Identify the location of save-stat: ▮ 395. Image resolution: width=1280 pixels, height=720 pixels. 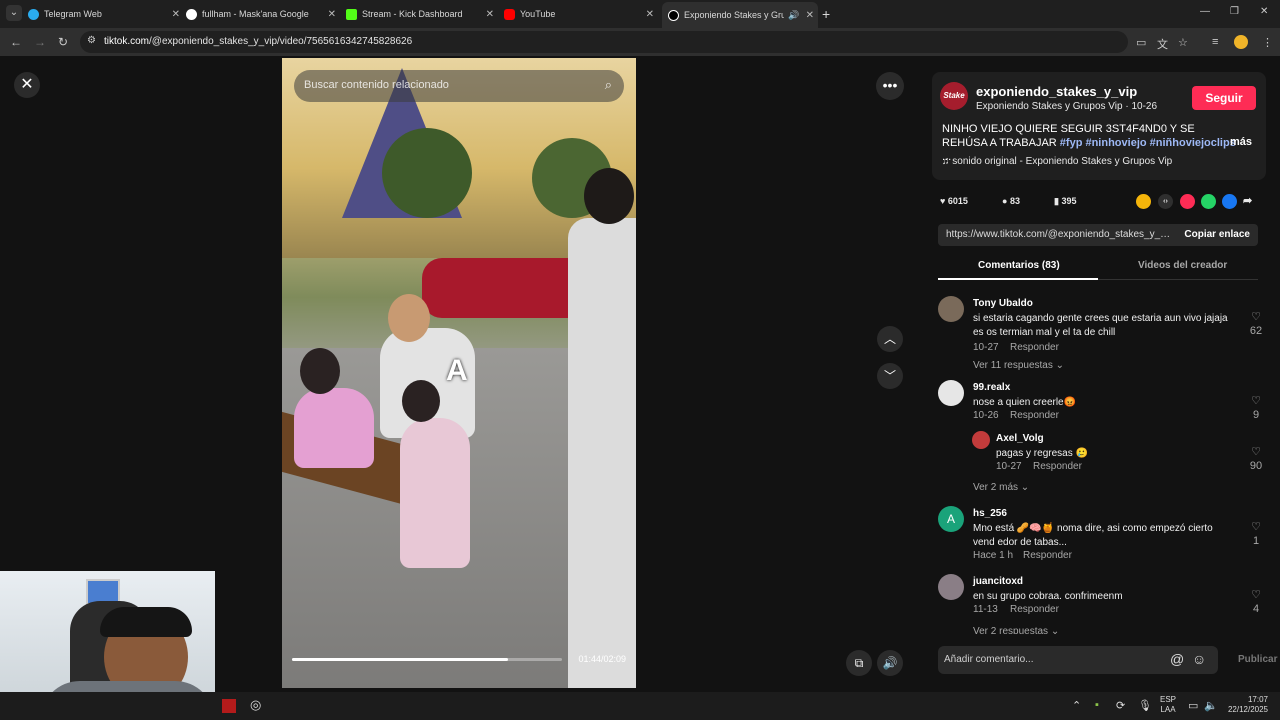
(1065, 201).